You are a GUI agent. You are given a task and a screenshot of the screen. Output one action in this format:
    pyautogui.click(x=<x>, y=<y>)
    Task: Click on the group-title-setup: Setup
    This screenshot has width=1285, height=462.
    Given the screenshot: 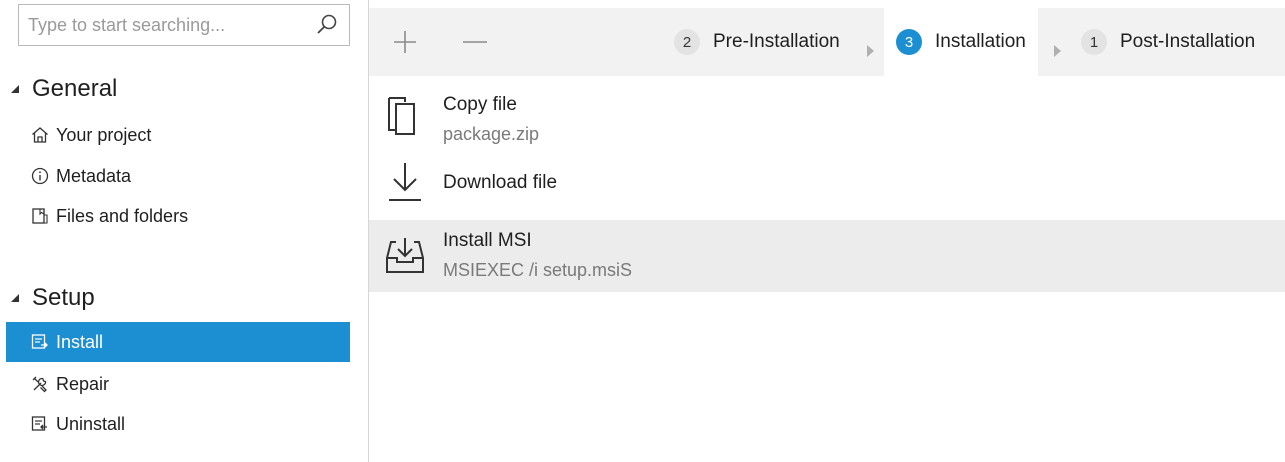 What is the action you would take?
    pyautogui.click(x=63, y=297)
    